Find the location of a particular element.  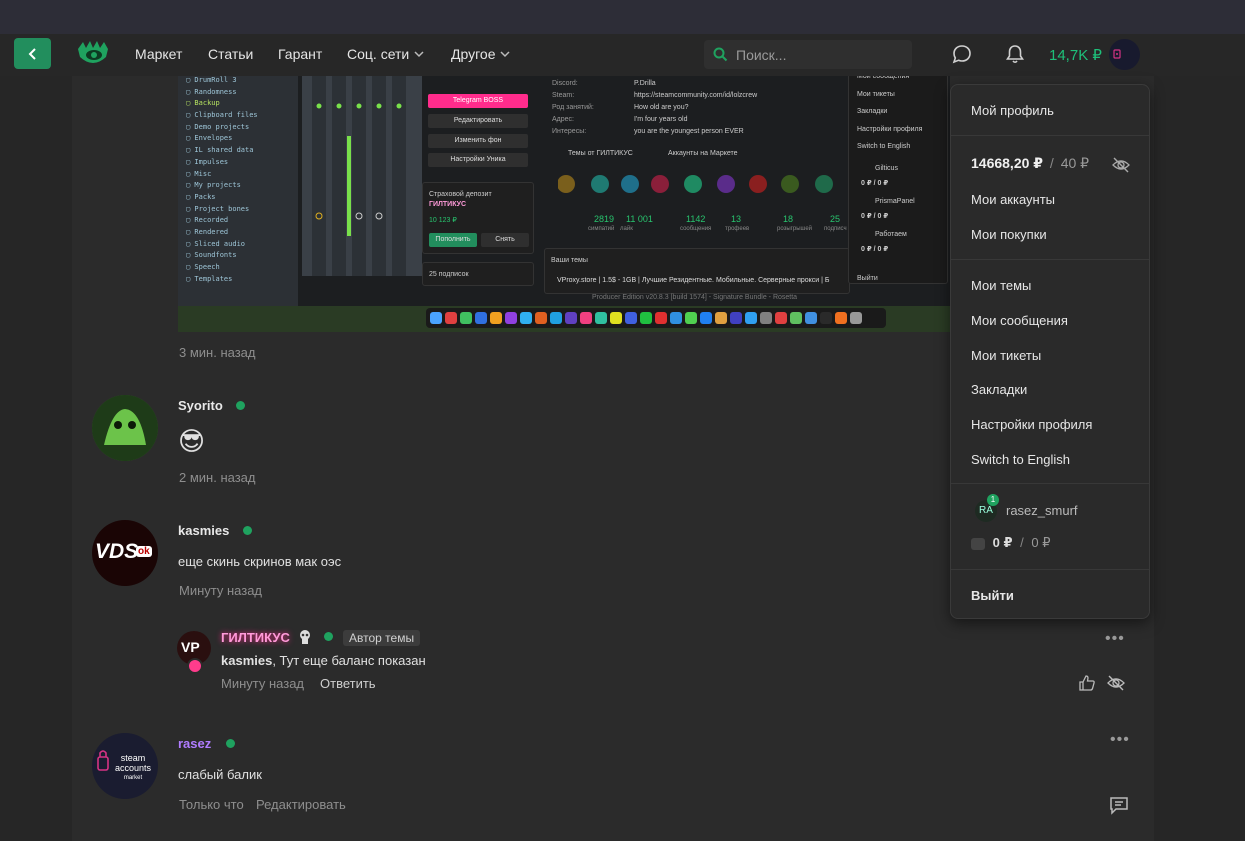

search-input is located at coordinates (821, 54).